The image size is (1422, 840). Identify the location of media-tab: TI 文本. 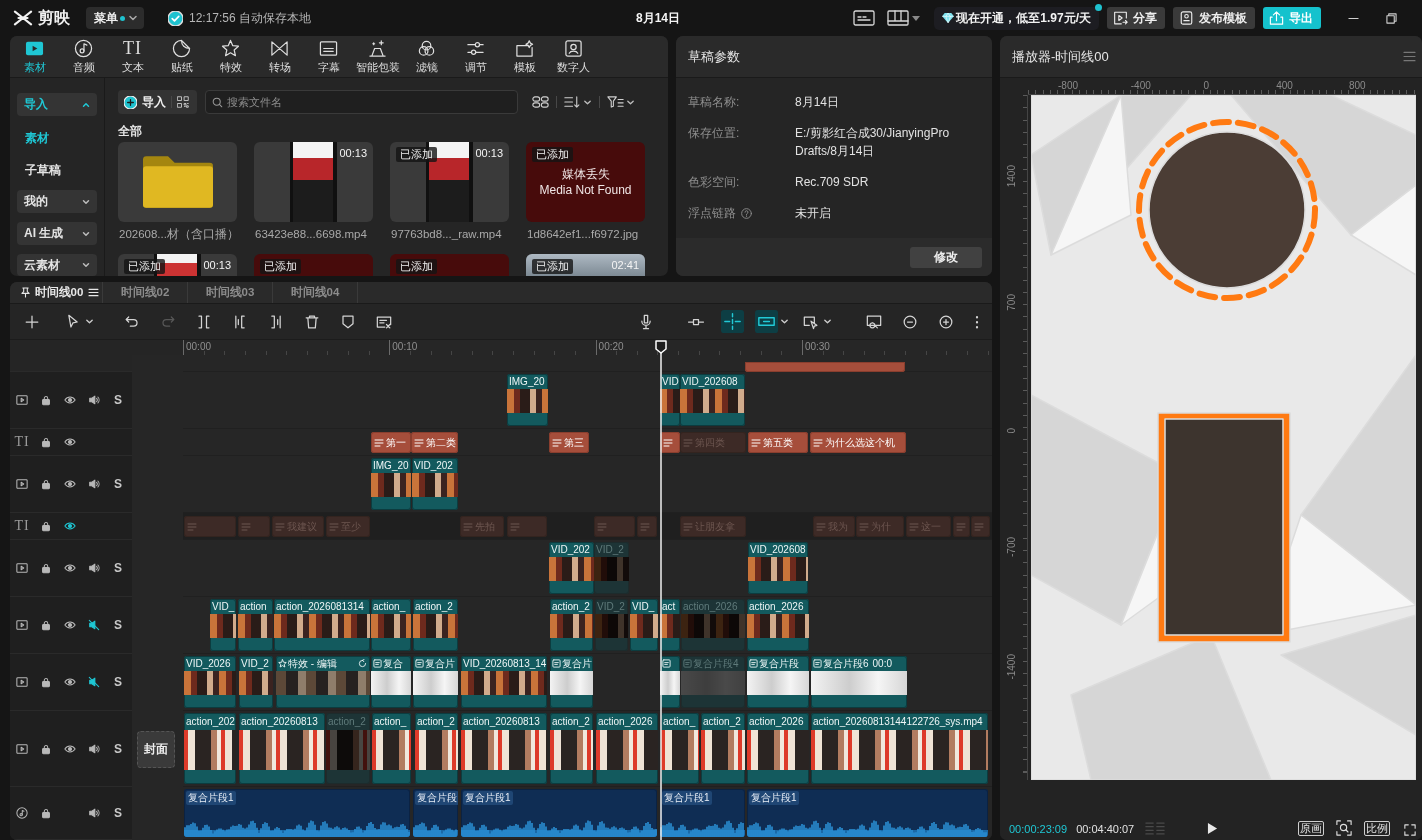
(132, 56).